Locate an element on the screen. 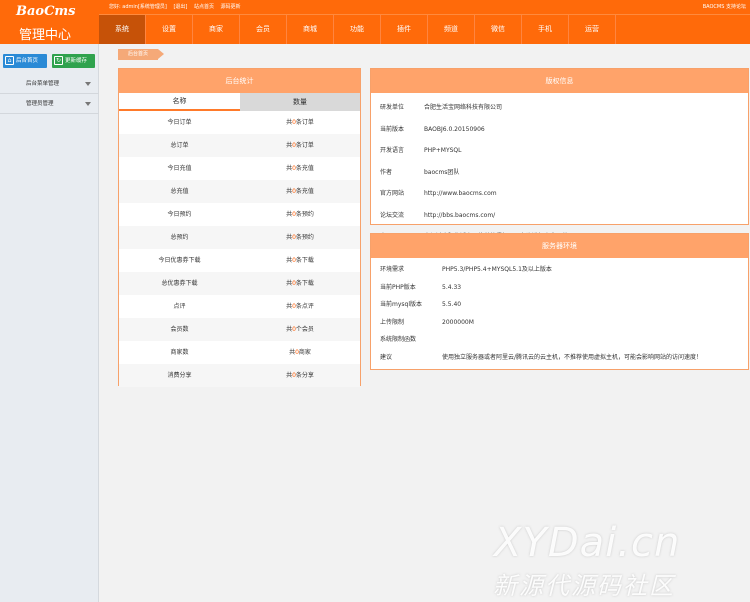  stat-value: 共0条下载 is located at coordinates (300, 283).